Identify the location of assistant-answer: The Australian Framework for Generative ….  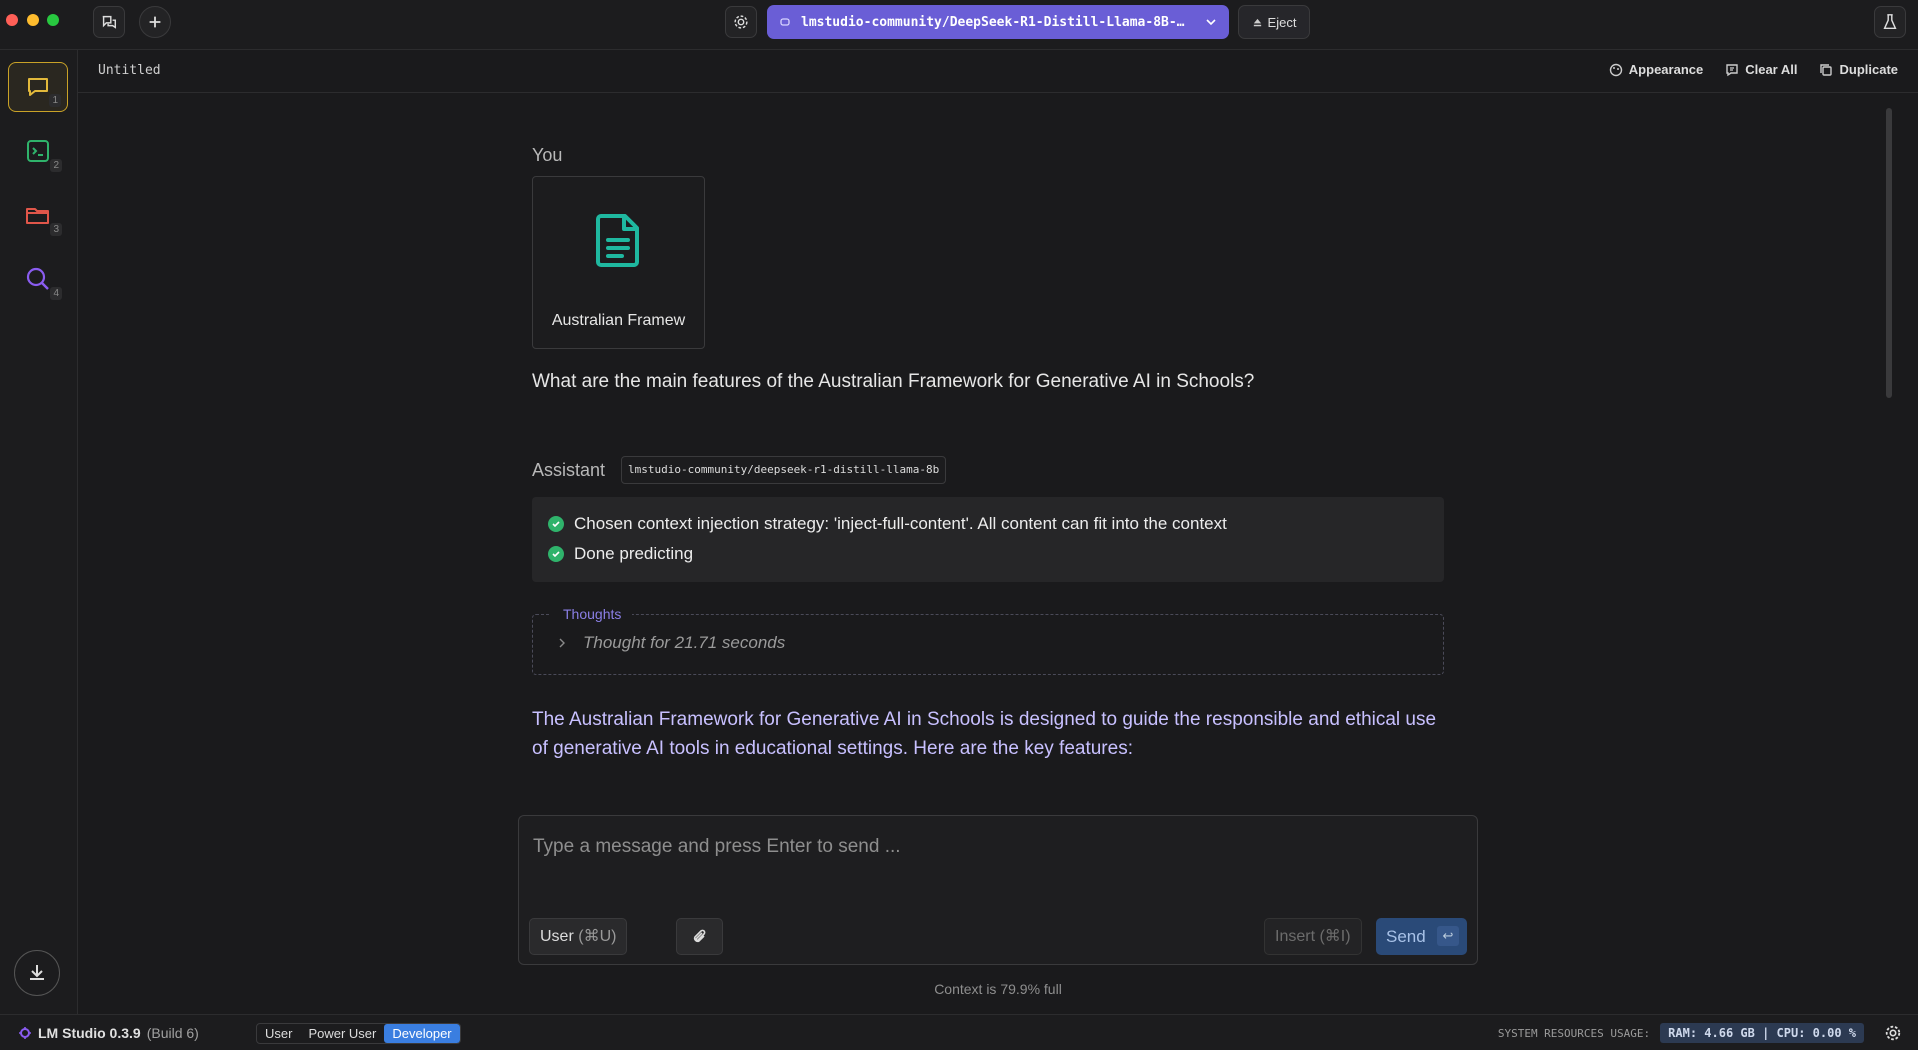
(984, 734).